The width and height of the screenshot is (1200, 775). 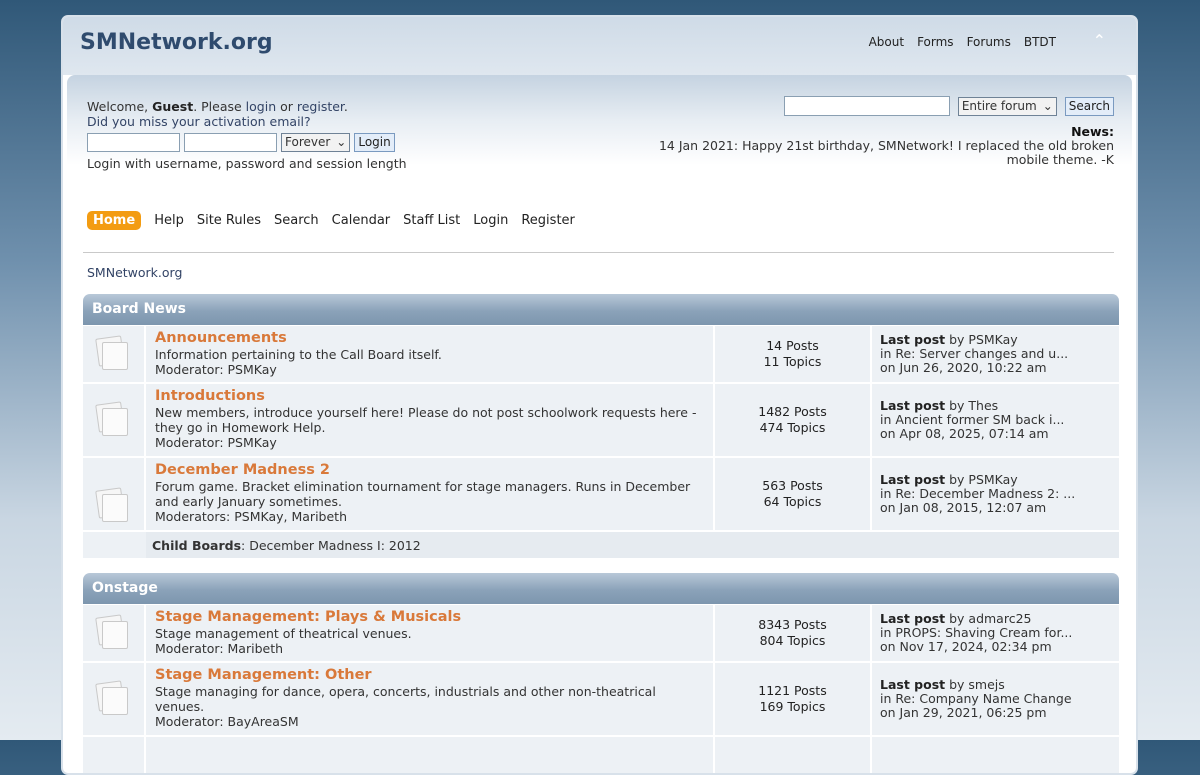 I want to click on board-topics: 804 Topics, so click(x=792, y=640).